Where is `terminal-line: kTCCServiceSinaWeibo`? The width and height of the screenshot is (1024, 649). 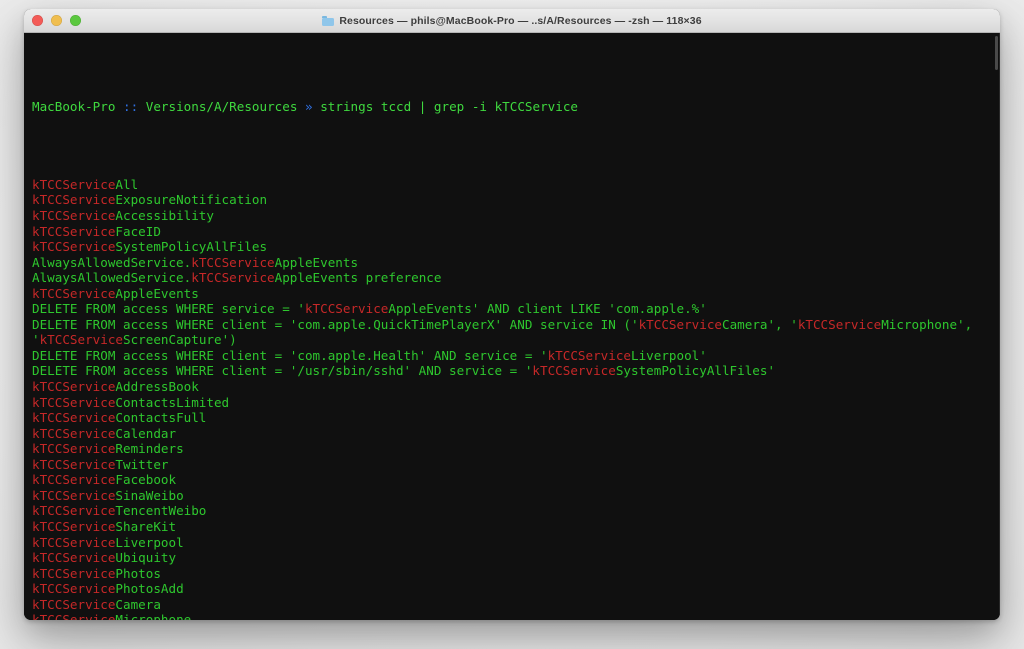
terminal-line: kTCCServiceSinaWeibo is located at coordinates (513, 496).